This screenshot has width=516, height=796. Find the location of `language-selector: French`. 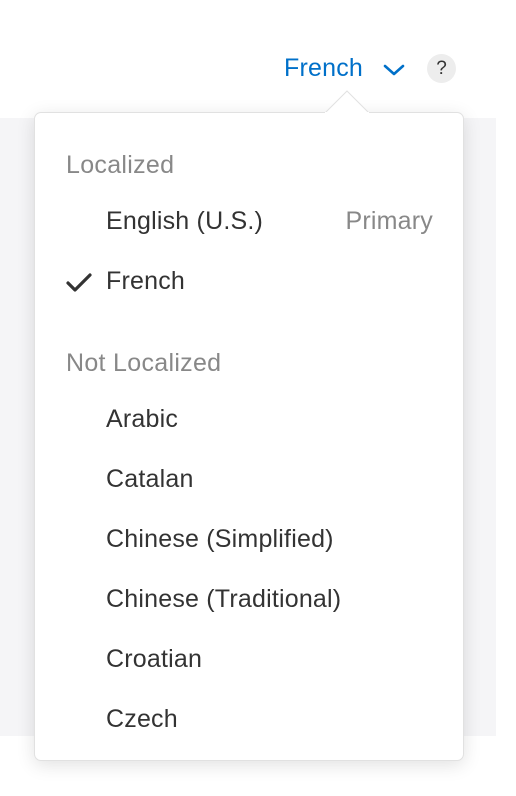

language-selector: French is located at coordinates (344, 68).